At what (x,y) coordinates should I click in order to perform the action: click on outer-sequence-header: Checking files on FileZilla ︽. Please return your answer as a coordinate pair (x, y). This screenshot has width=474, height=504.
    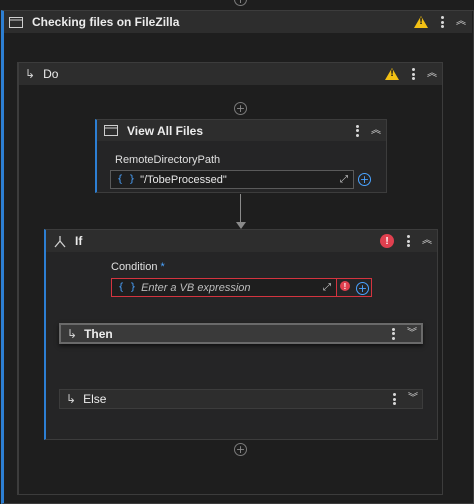
    Looking at the image, I should click on (238, 22).